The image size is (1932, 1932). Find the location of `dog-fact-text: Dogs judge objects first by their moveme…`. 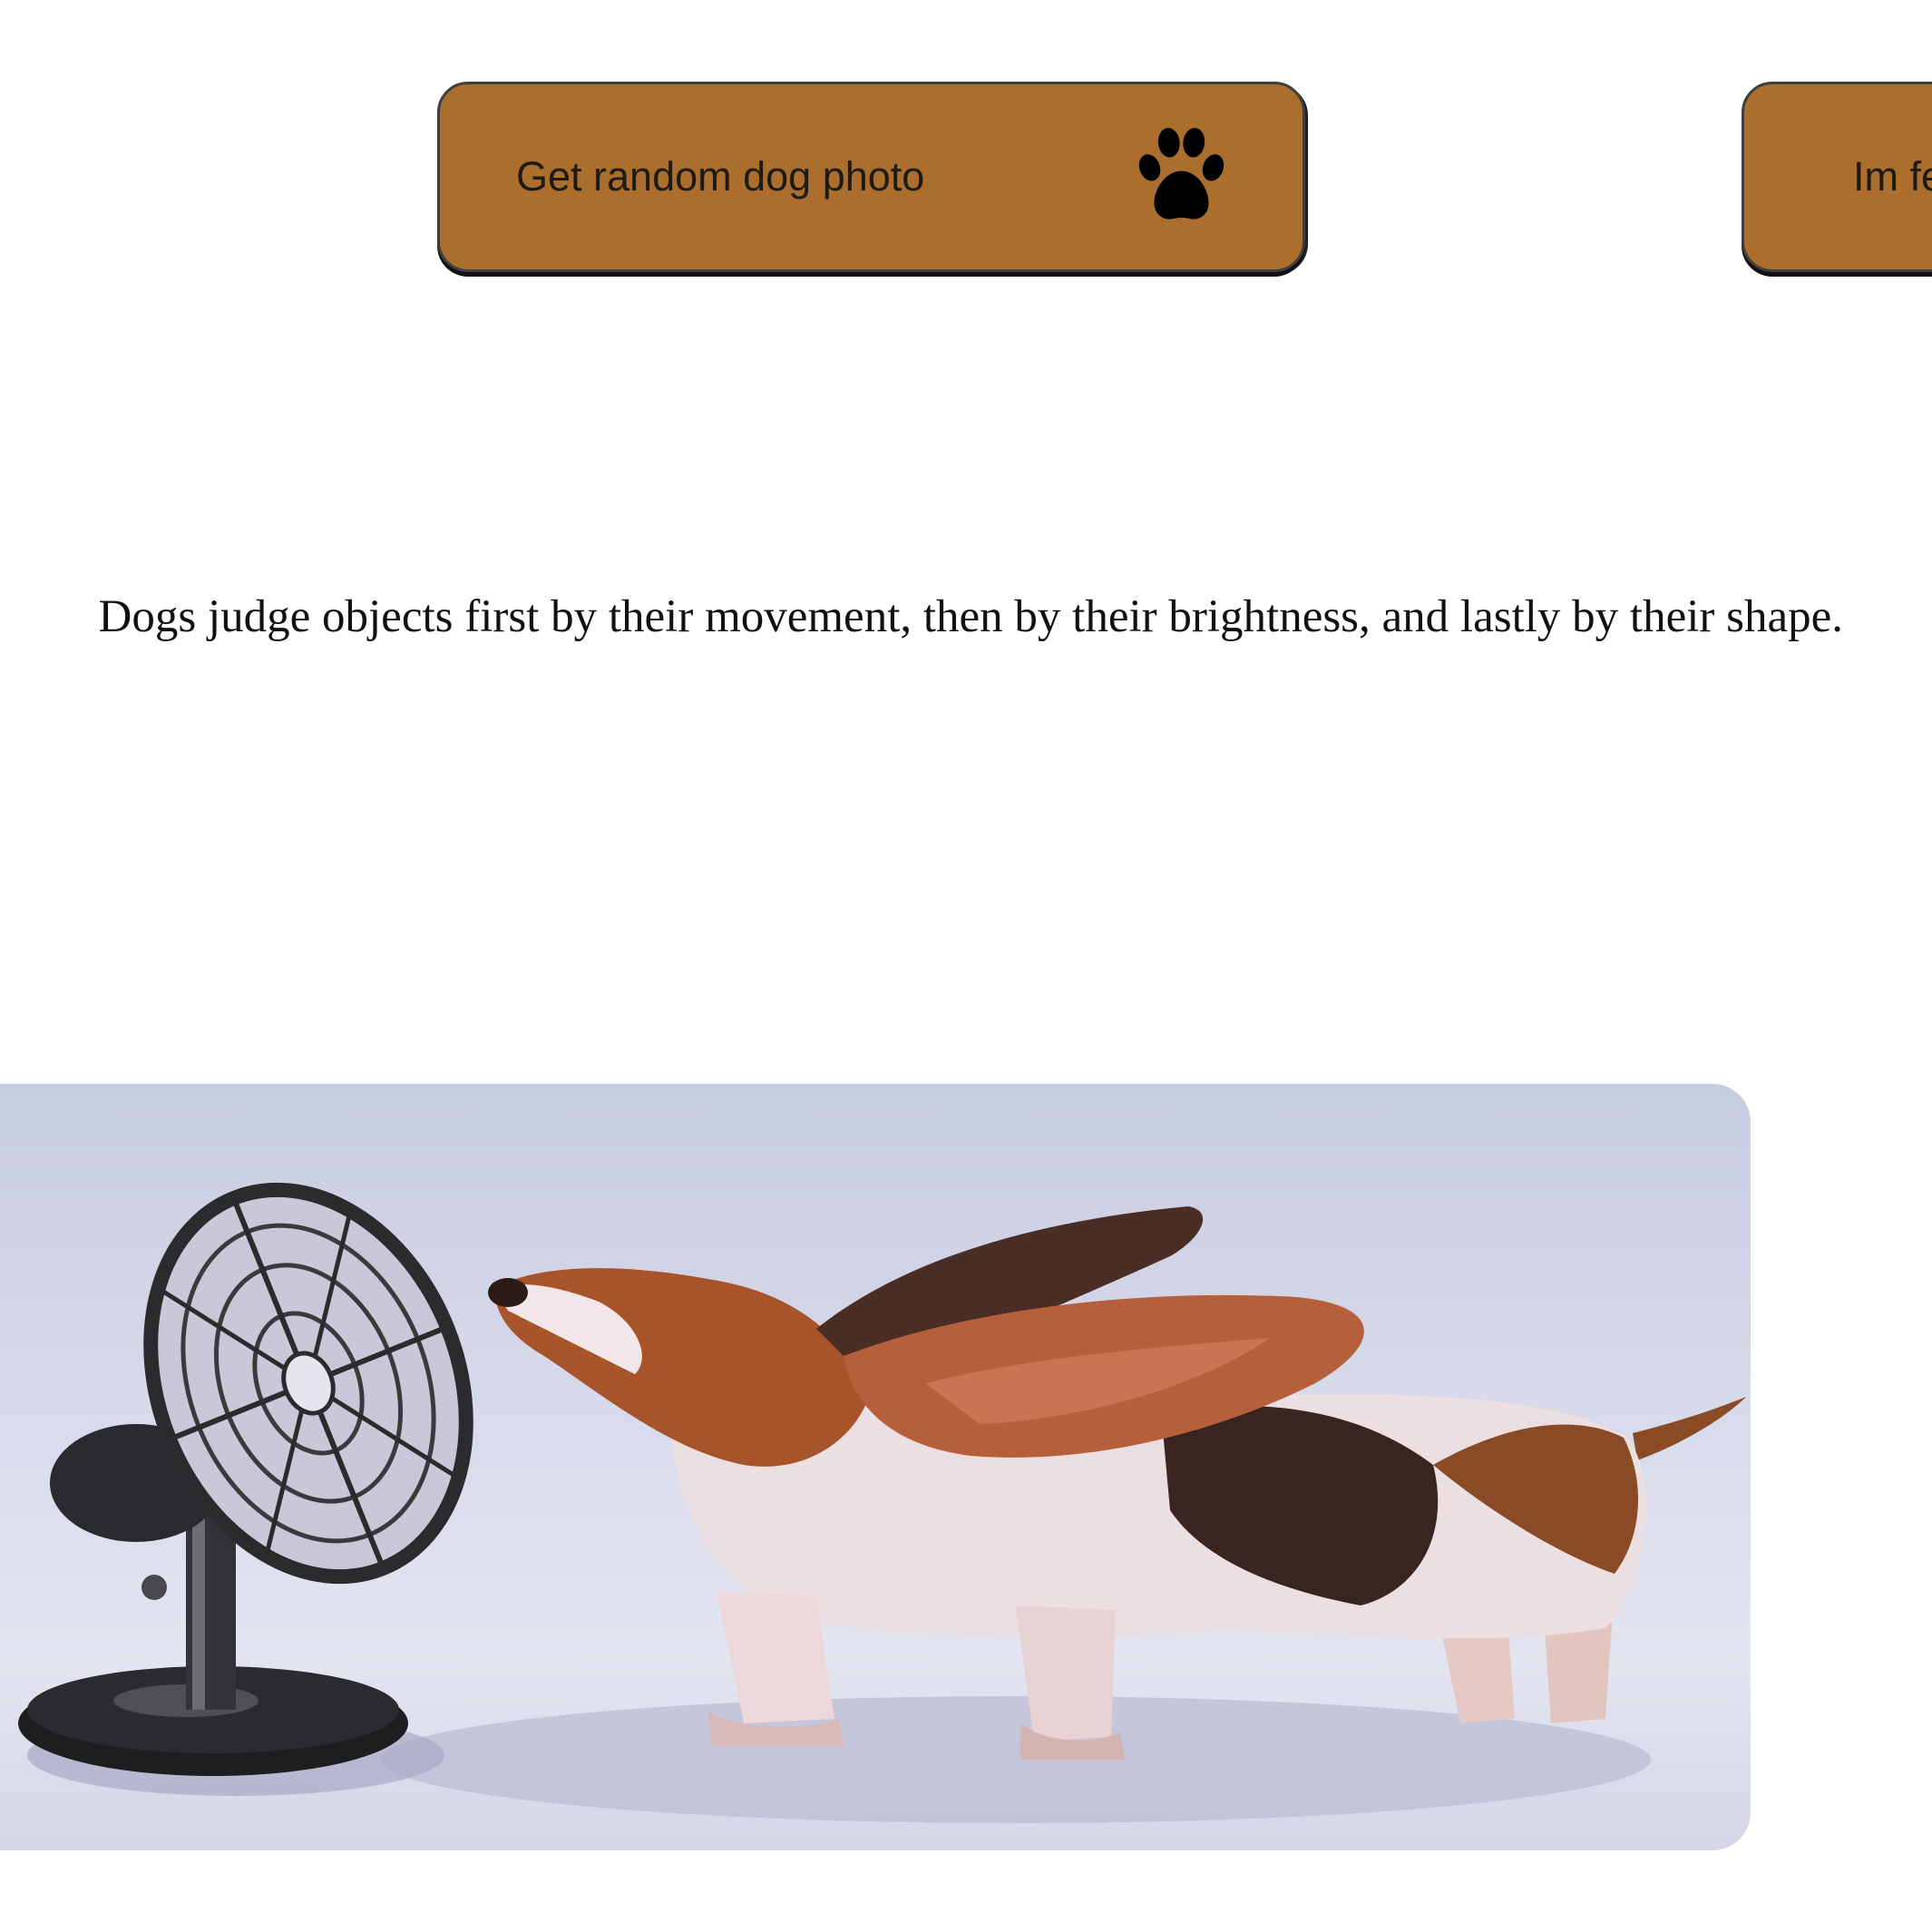

dog-fact-text: Dogs judge objects first by their moveme… is located at coordinates (970, 616).